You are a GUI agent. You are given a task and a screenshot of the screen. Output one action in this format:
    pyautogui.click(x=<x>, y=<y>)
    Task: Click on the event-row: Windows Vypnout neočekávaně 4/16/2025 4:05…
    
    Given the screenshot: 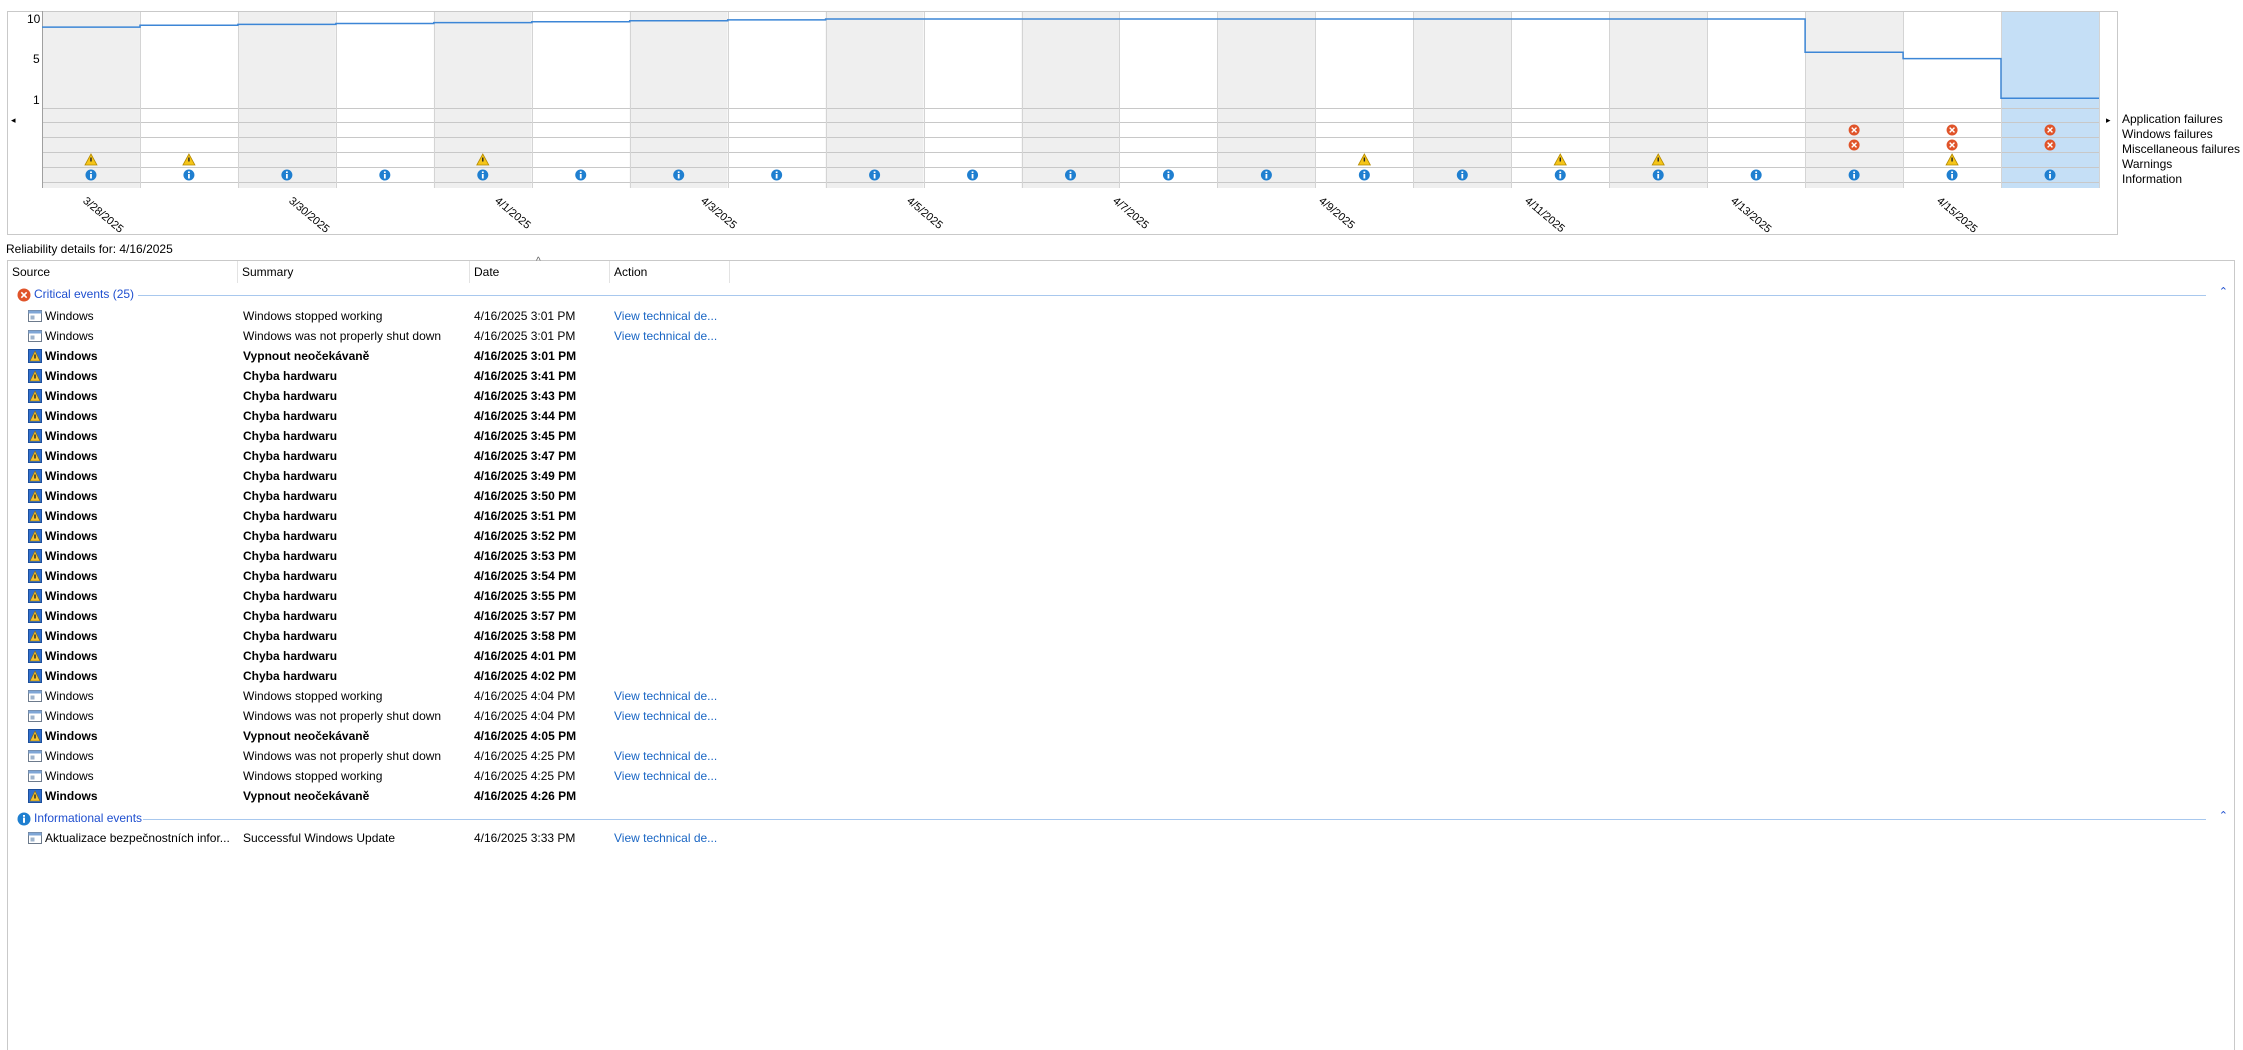 What is the action you would take?
    pyautogui.click(x=388, y=736)
    